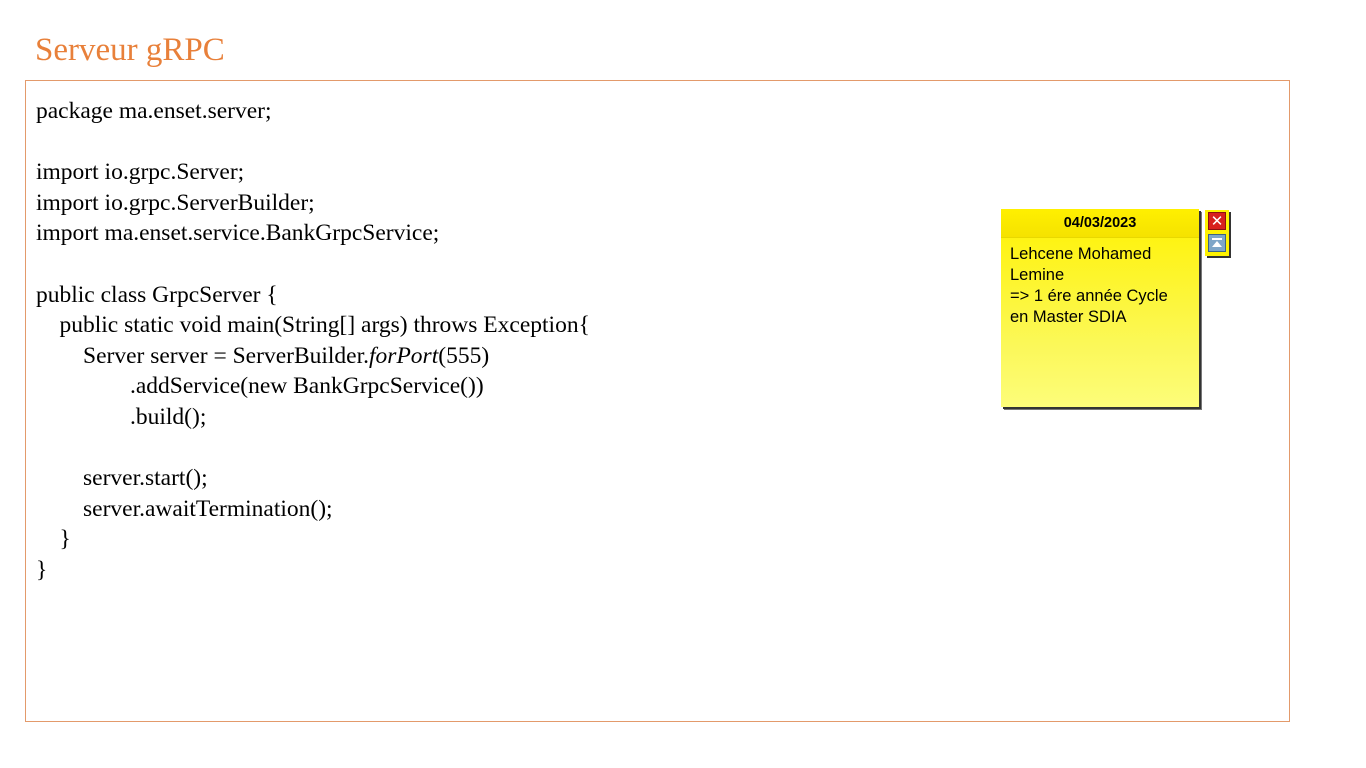 Image resolution: width=1366 pixels, height=768 pixels. I want to click on code-segment-italic: forPort, so click(404, 355).